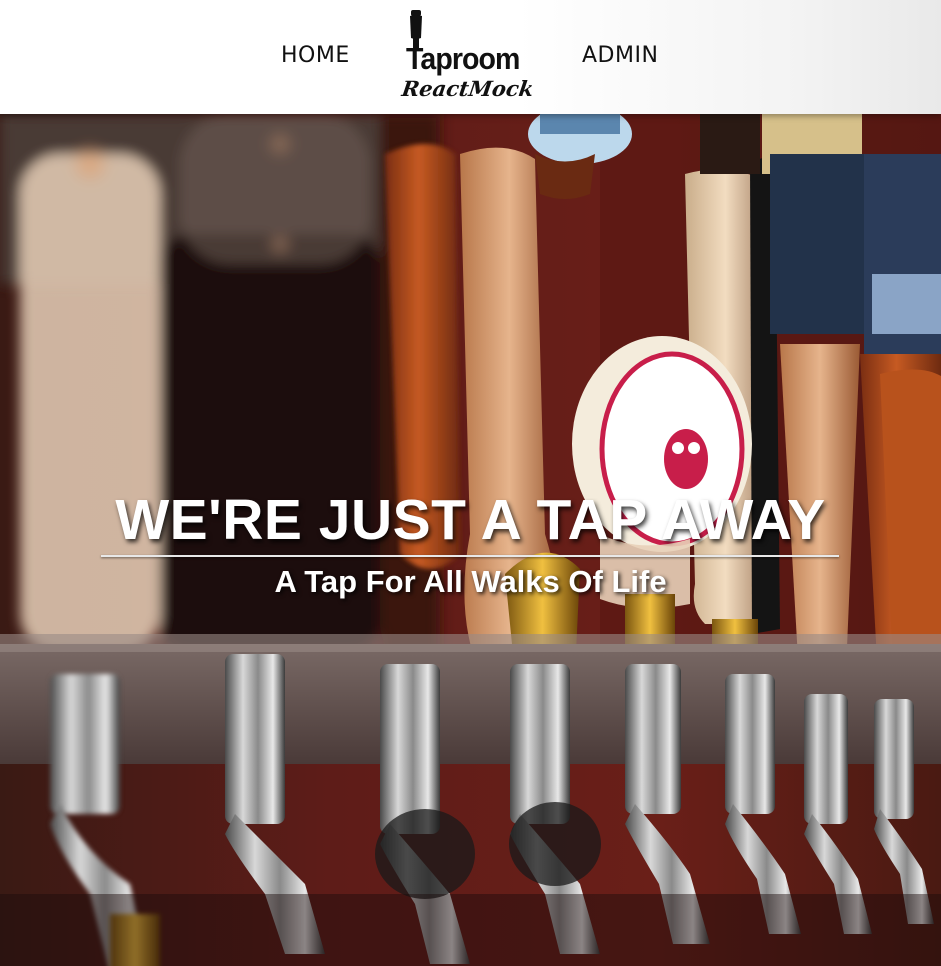  What do you see at coordinates (315, 55) in the screenshot?
I see `nav-home-link: HOME` at bounding box center [315, 55].